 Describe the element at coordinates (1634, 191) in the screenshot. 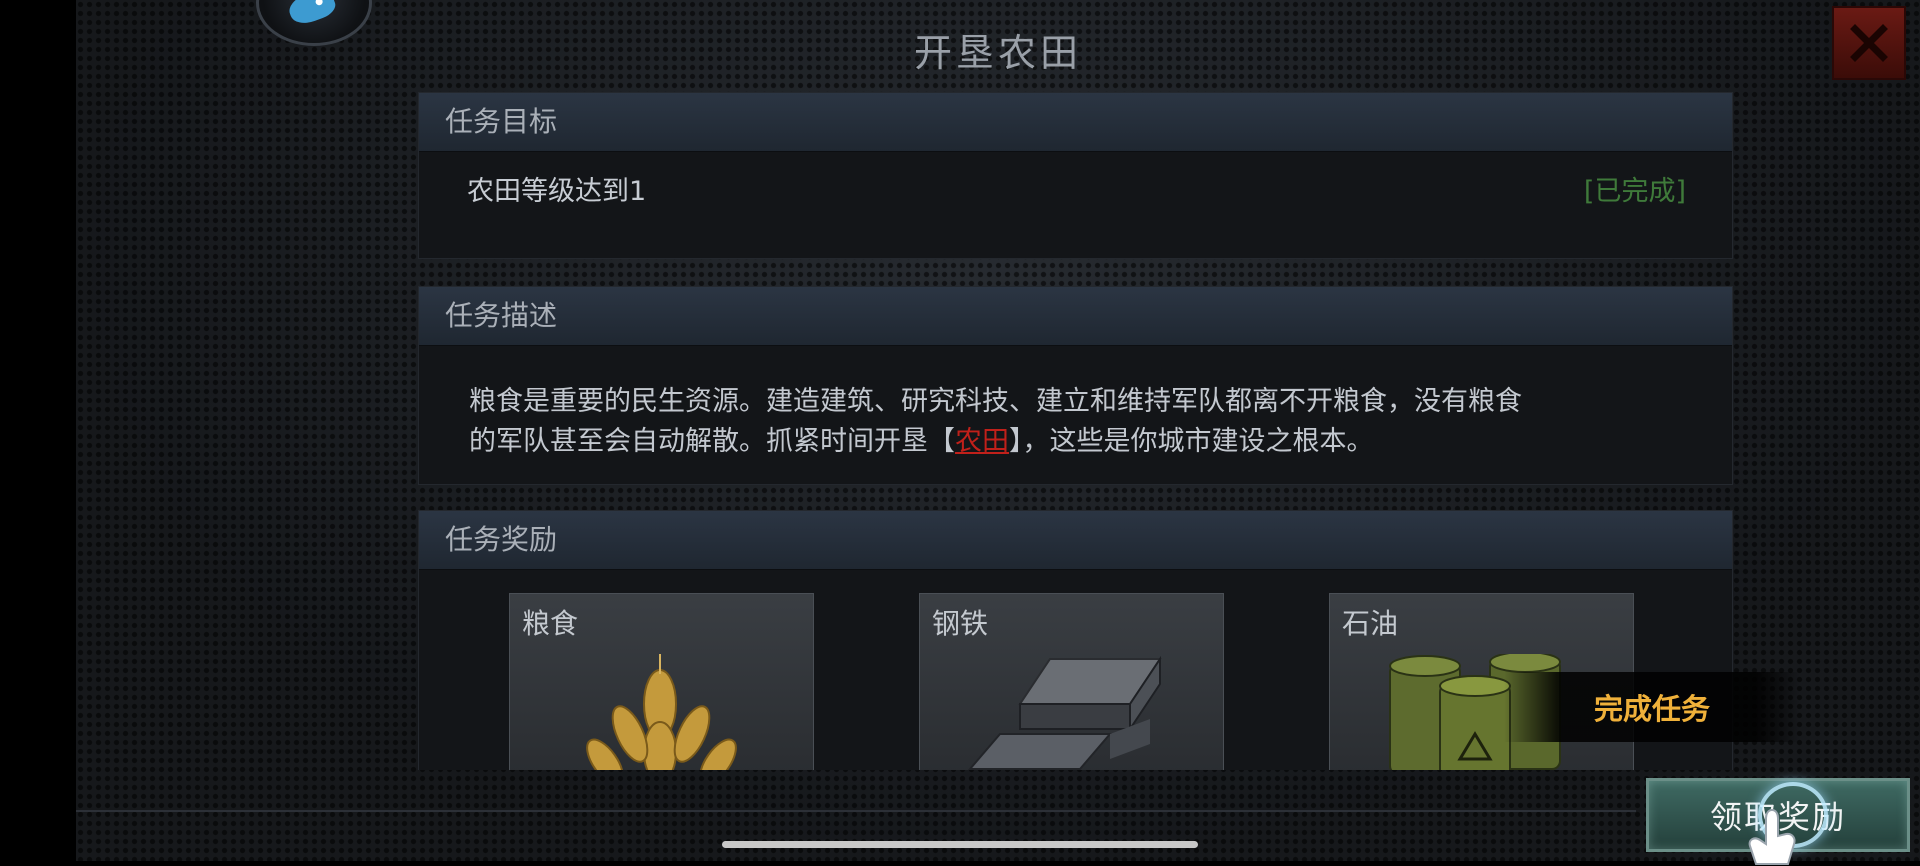

I see `goal-status: [已完成]` at that location.